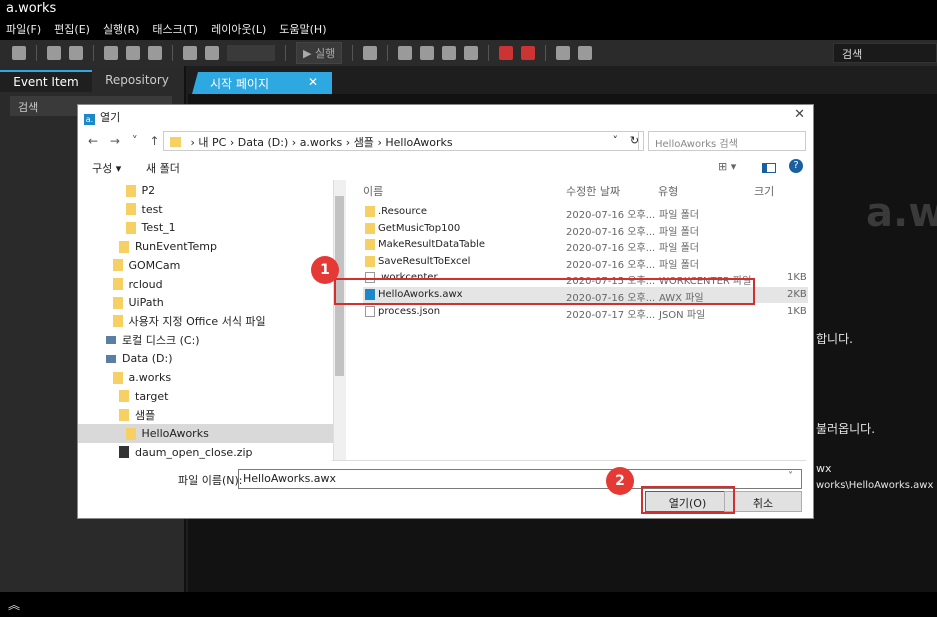  I want to click on breadcrumb-helloaworks: HelloAworks, so click(418, 142).